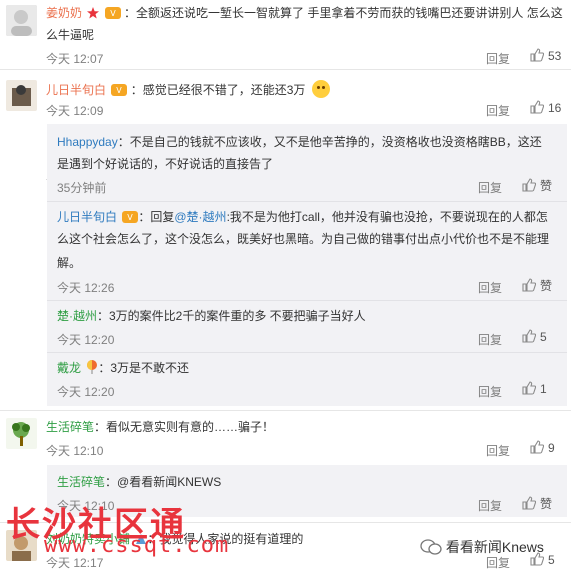 The width and height of the screenshot is (571, 573). What do you see at coordinates (92, 369) in the screenshot?
I see `balloon-badge-icon` at bounding box center [92, 369].